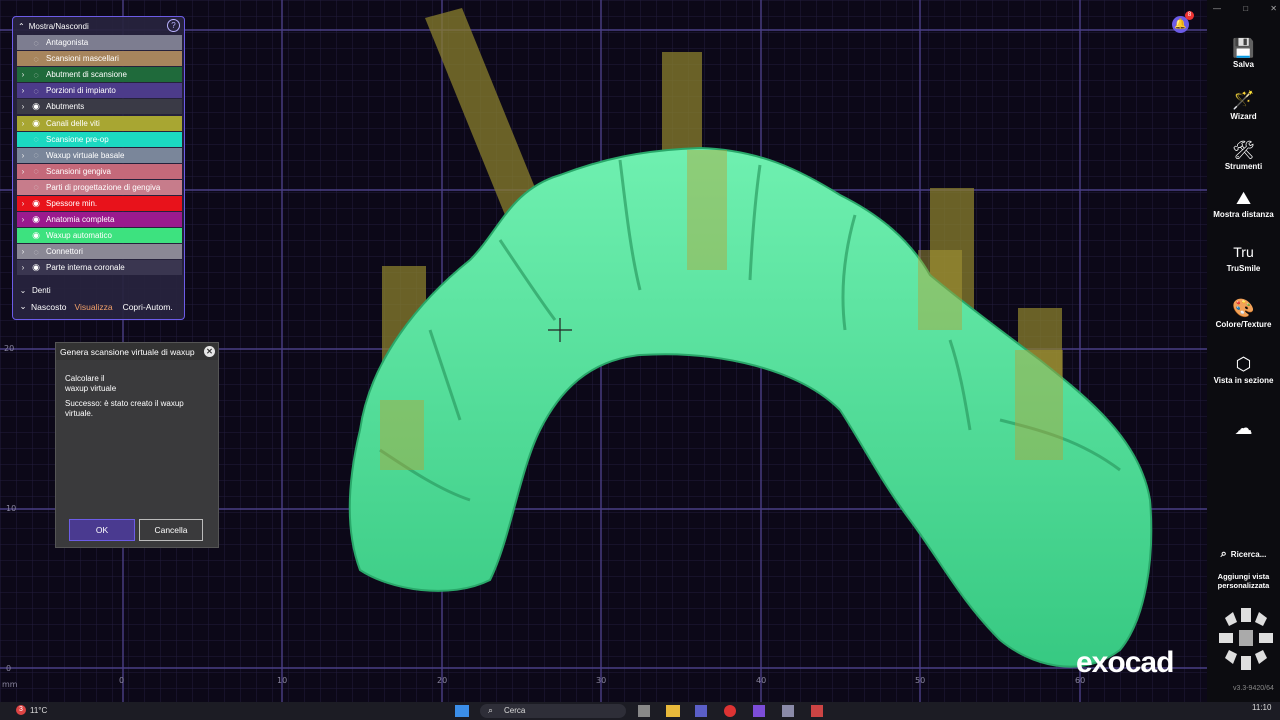 The height and width of the screenshot is (720, 1280). What do you see at coordinates (701, 711) in the screenshot?
I see `teams-icon` at bounding box center [701, 711].